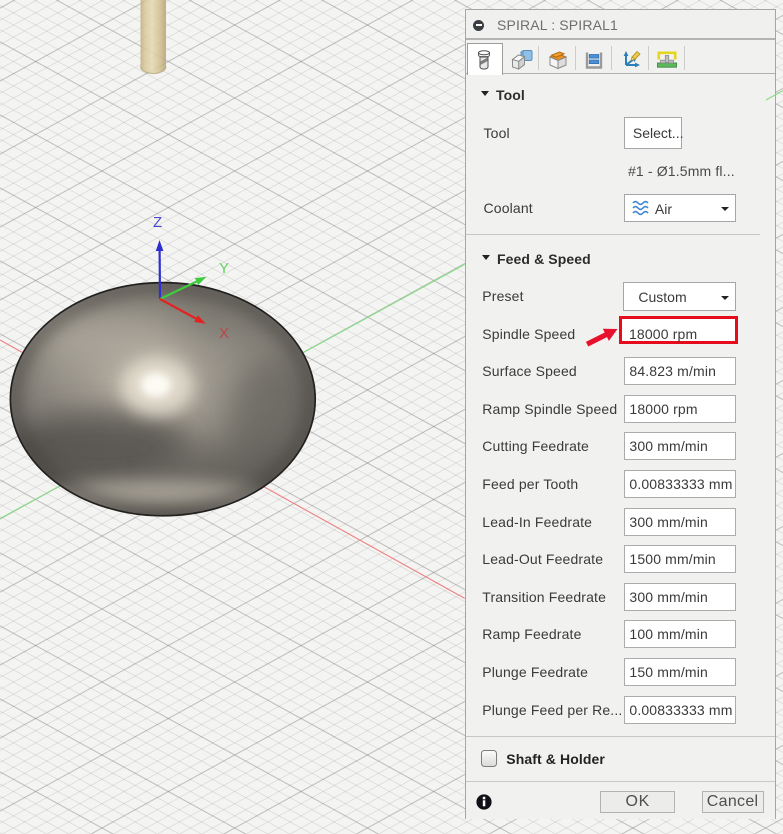  What do you see at coordinates (157, 222) in the screenshot?
I see `svg-text: Z` at bounding box center [157, 222].